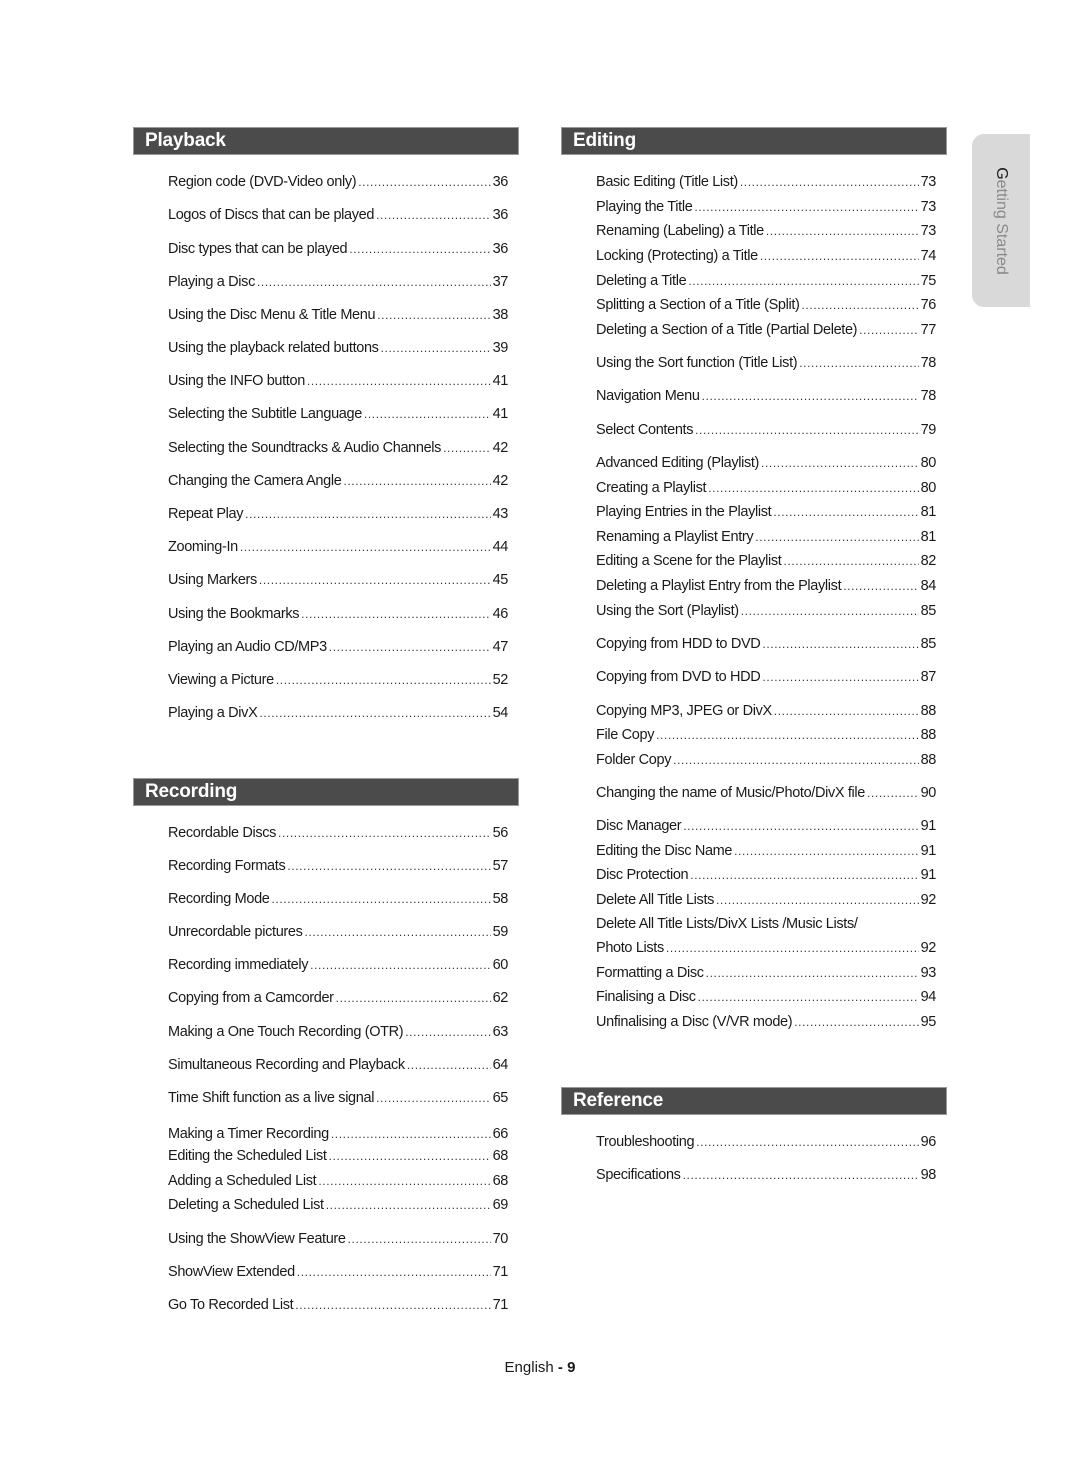  What do you see at coordinates (235, 932) in the screenshot?
I see `toc-entry-title: Unrecordable pictures` at bounding box center [235, 932].